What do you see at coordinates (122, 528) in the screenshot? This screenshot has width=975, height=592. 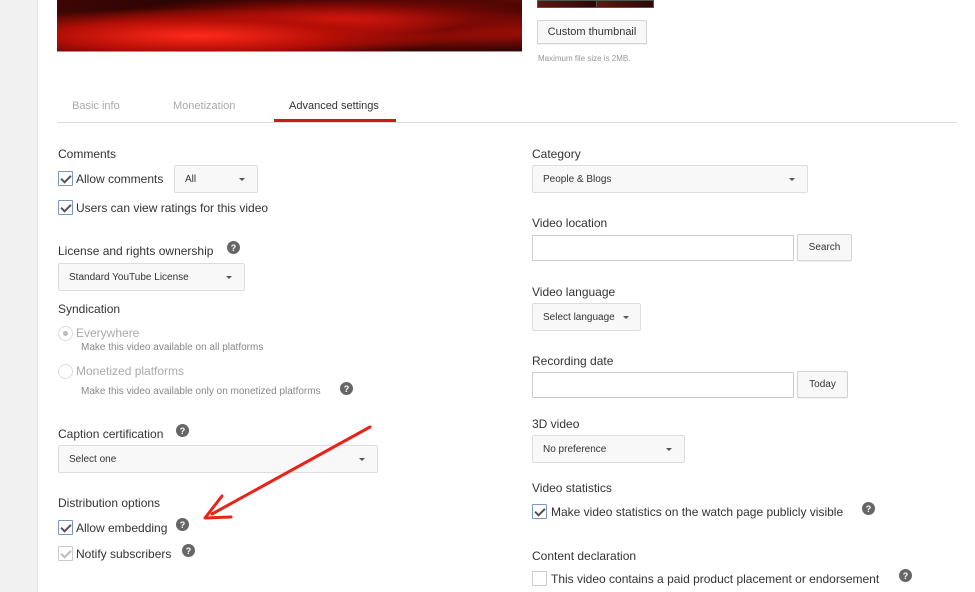 I see `allow-embedding-label: Allow embedding` at bounding box center [122, 528].